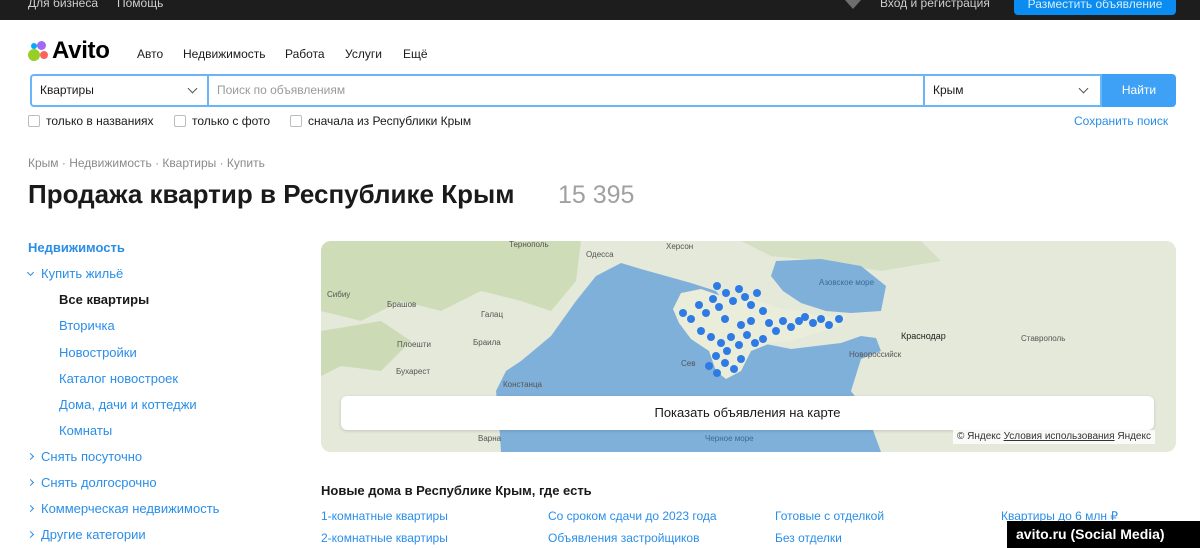 This screenshot has height=548, width=1200. What do you see at coordinates (456, 490) in the screenshot?
I see `new-houses-title: Новые дома в Республике Крым, где есть` at bounding box center [456, 490].